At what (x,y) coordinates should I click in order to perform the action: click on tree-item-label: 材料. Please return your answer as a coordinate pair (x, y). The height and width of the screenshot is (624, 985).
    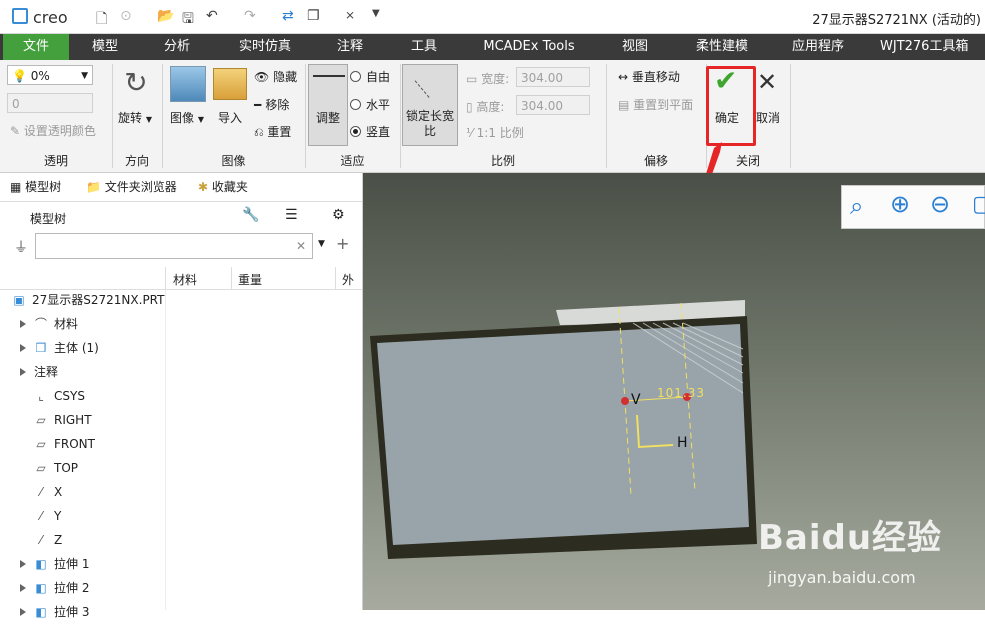
    Looking at the image, I should click on (66, 324).